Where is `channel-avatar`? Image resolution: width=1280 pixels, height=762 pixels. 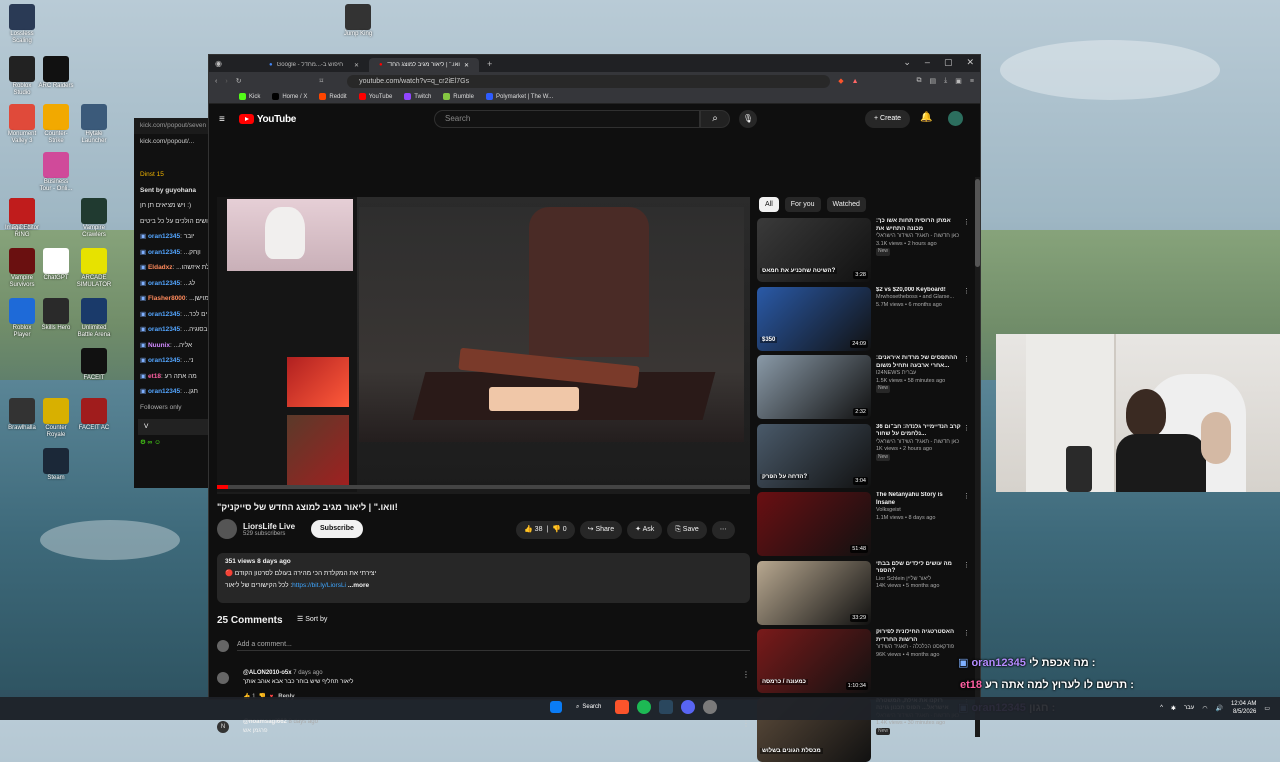
channel-avatar is located at coordinates (227, 529).